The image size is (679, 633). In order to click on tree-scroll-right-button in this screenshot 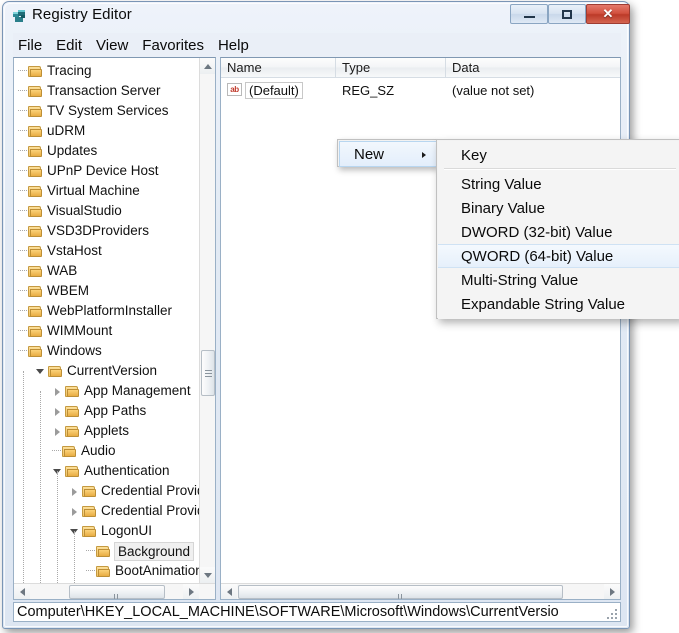, I will do `click(191, 591)`.